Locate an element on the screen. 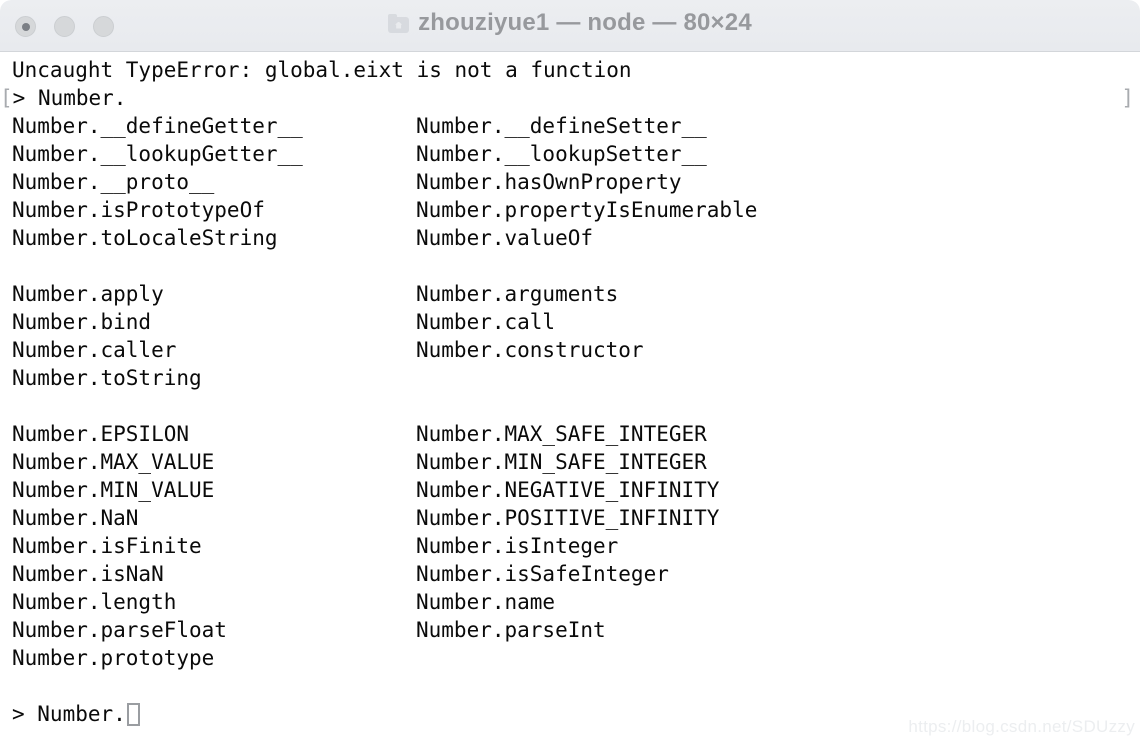  completion-item: Number.bind is located at coordinates (214, 322).